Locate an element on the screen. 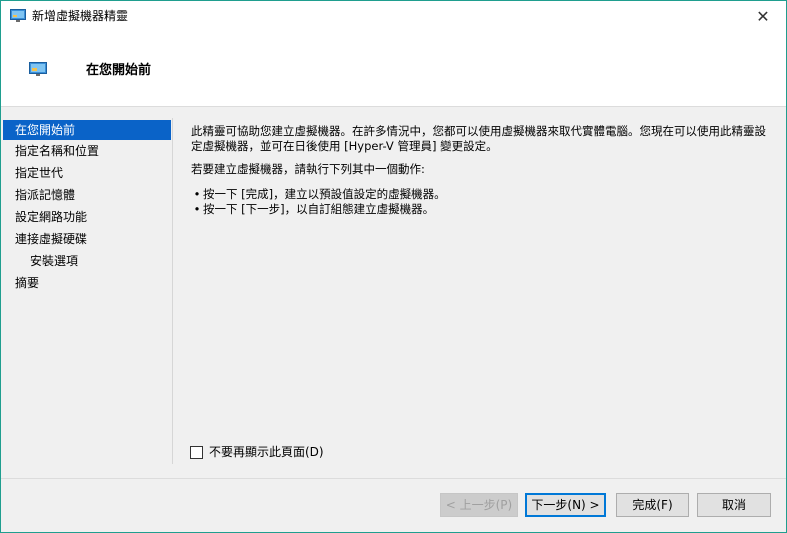  close-icon: ✕ is located at coordinates (763, 16).